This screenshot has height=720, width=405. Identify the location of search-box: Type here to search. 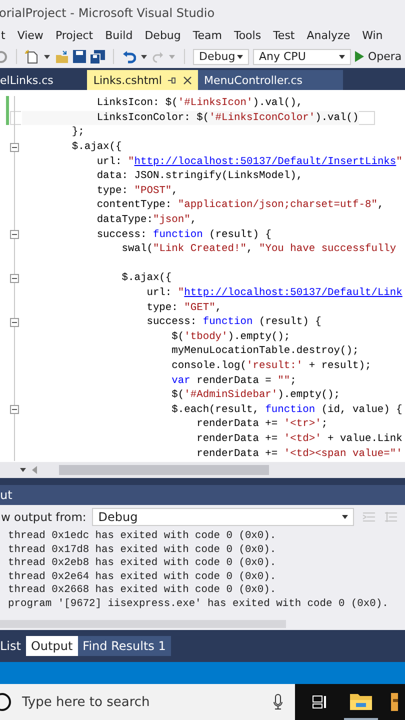
(147, 702).